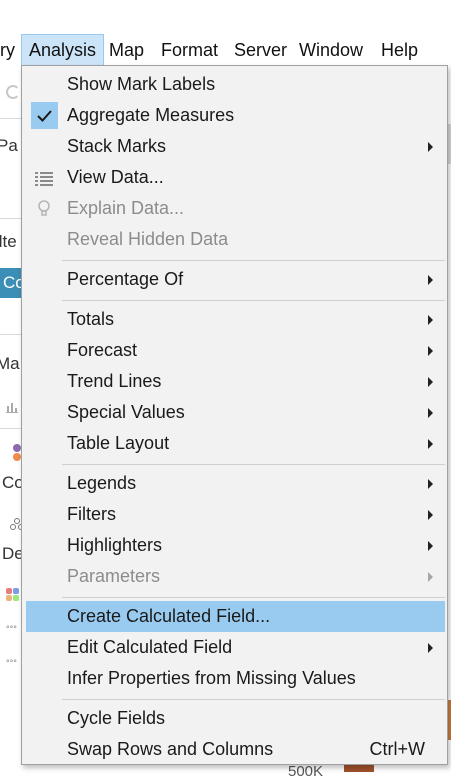 This screenshot has width=451, height=780. Describe the element at coordinates (13, 92) in the screenshot. I see `refresh-icon` at that location.